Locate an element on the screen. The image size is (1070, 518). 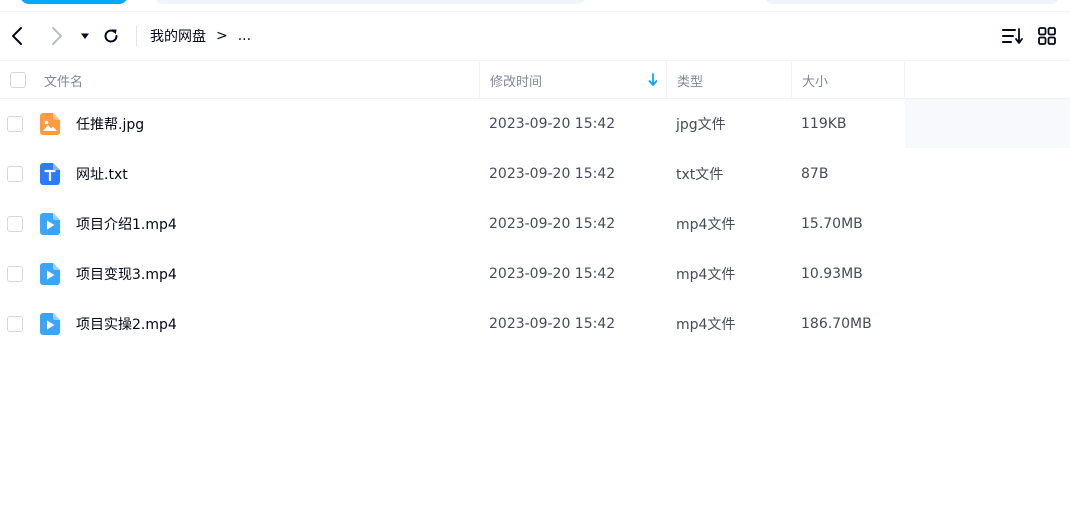
row-name: 任推帮.jpg is located at coordinates (110, 124).